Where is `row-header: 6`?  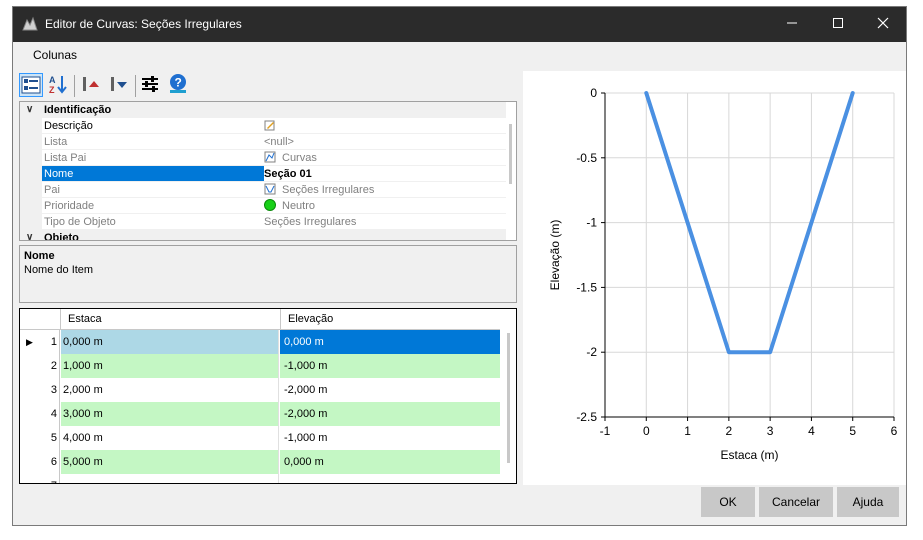 row-header: 6 is located at coordinates (40, 462).